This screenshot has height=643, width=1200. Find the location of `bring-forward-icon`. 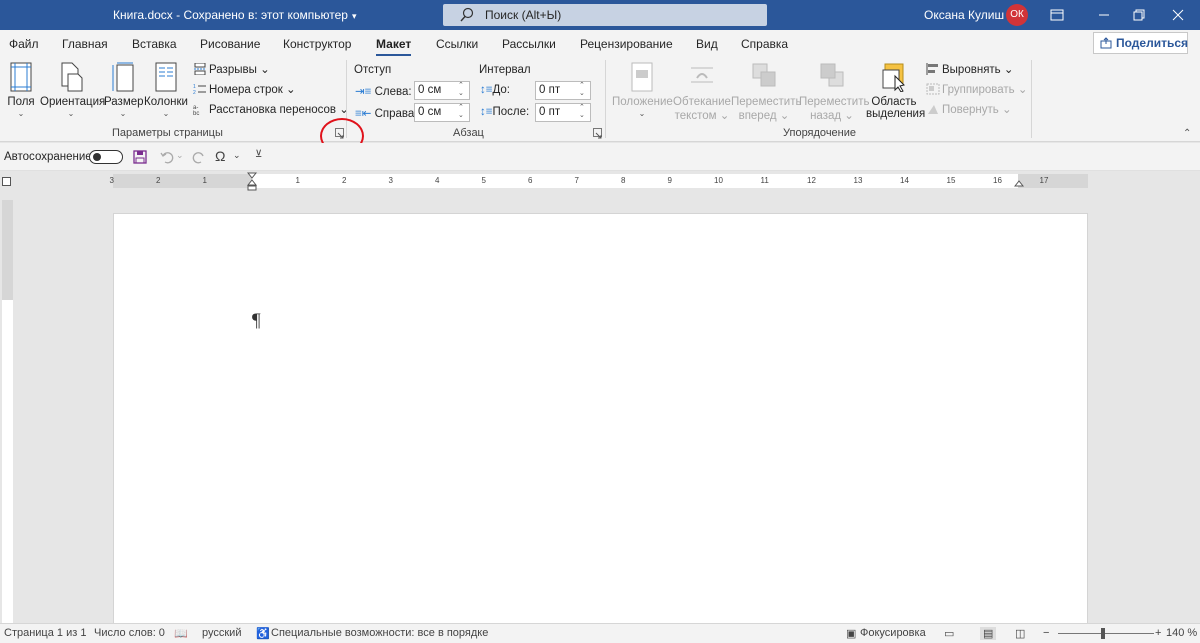

bring-forward-icon is located at coordinates (764, 75).